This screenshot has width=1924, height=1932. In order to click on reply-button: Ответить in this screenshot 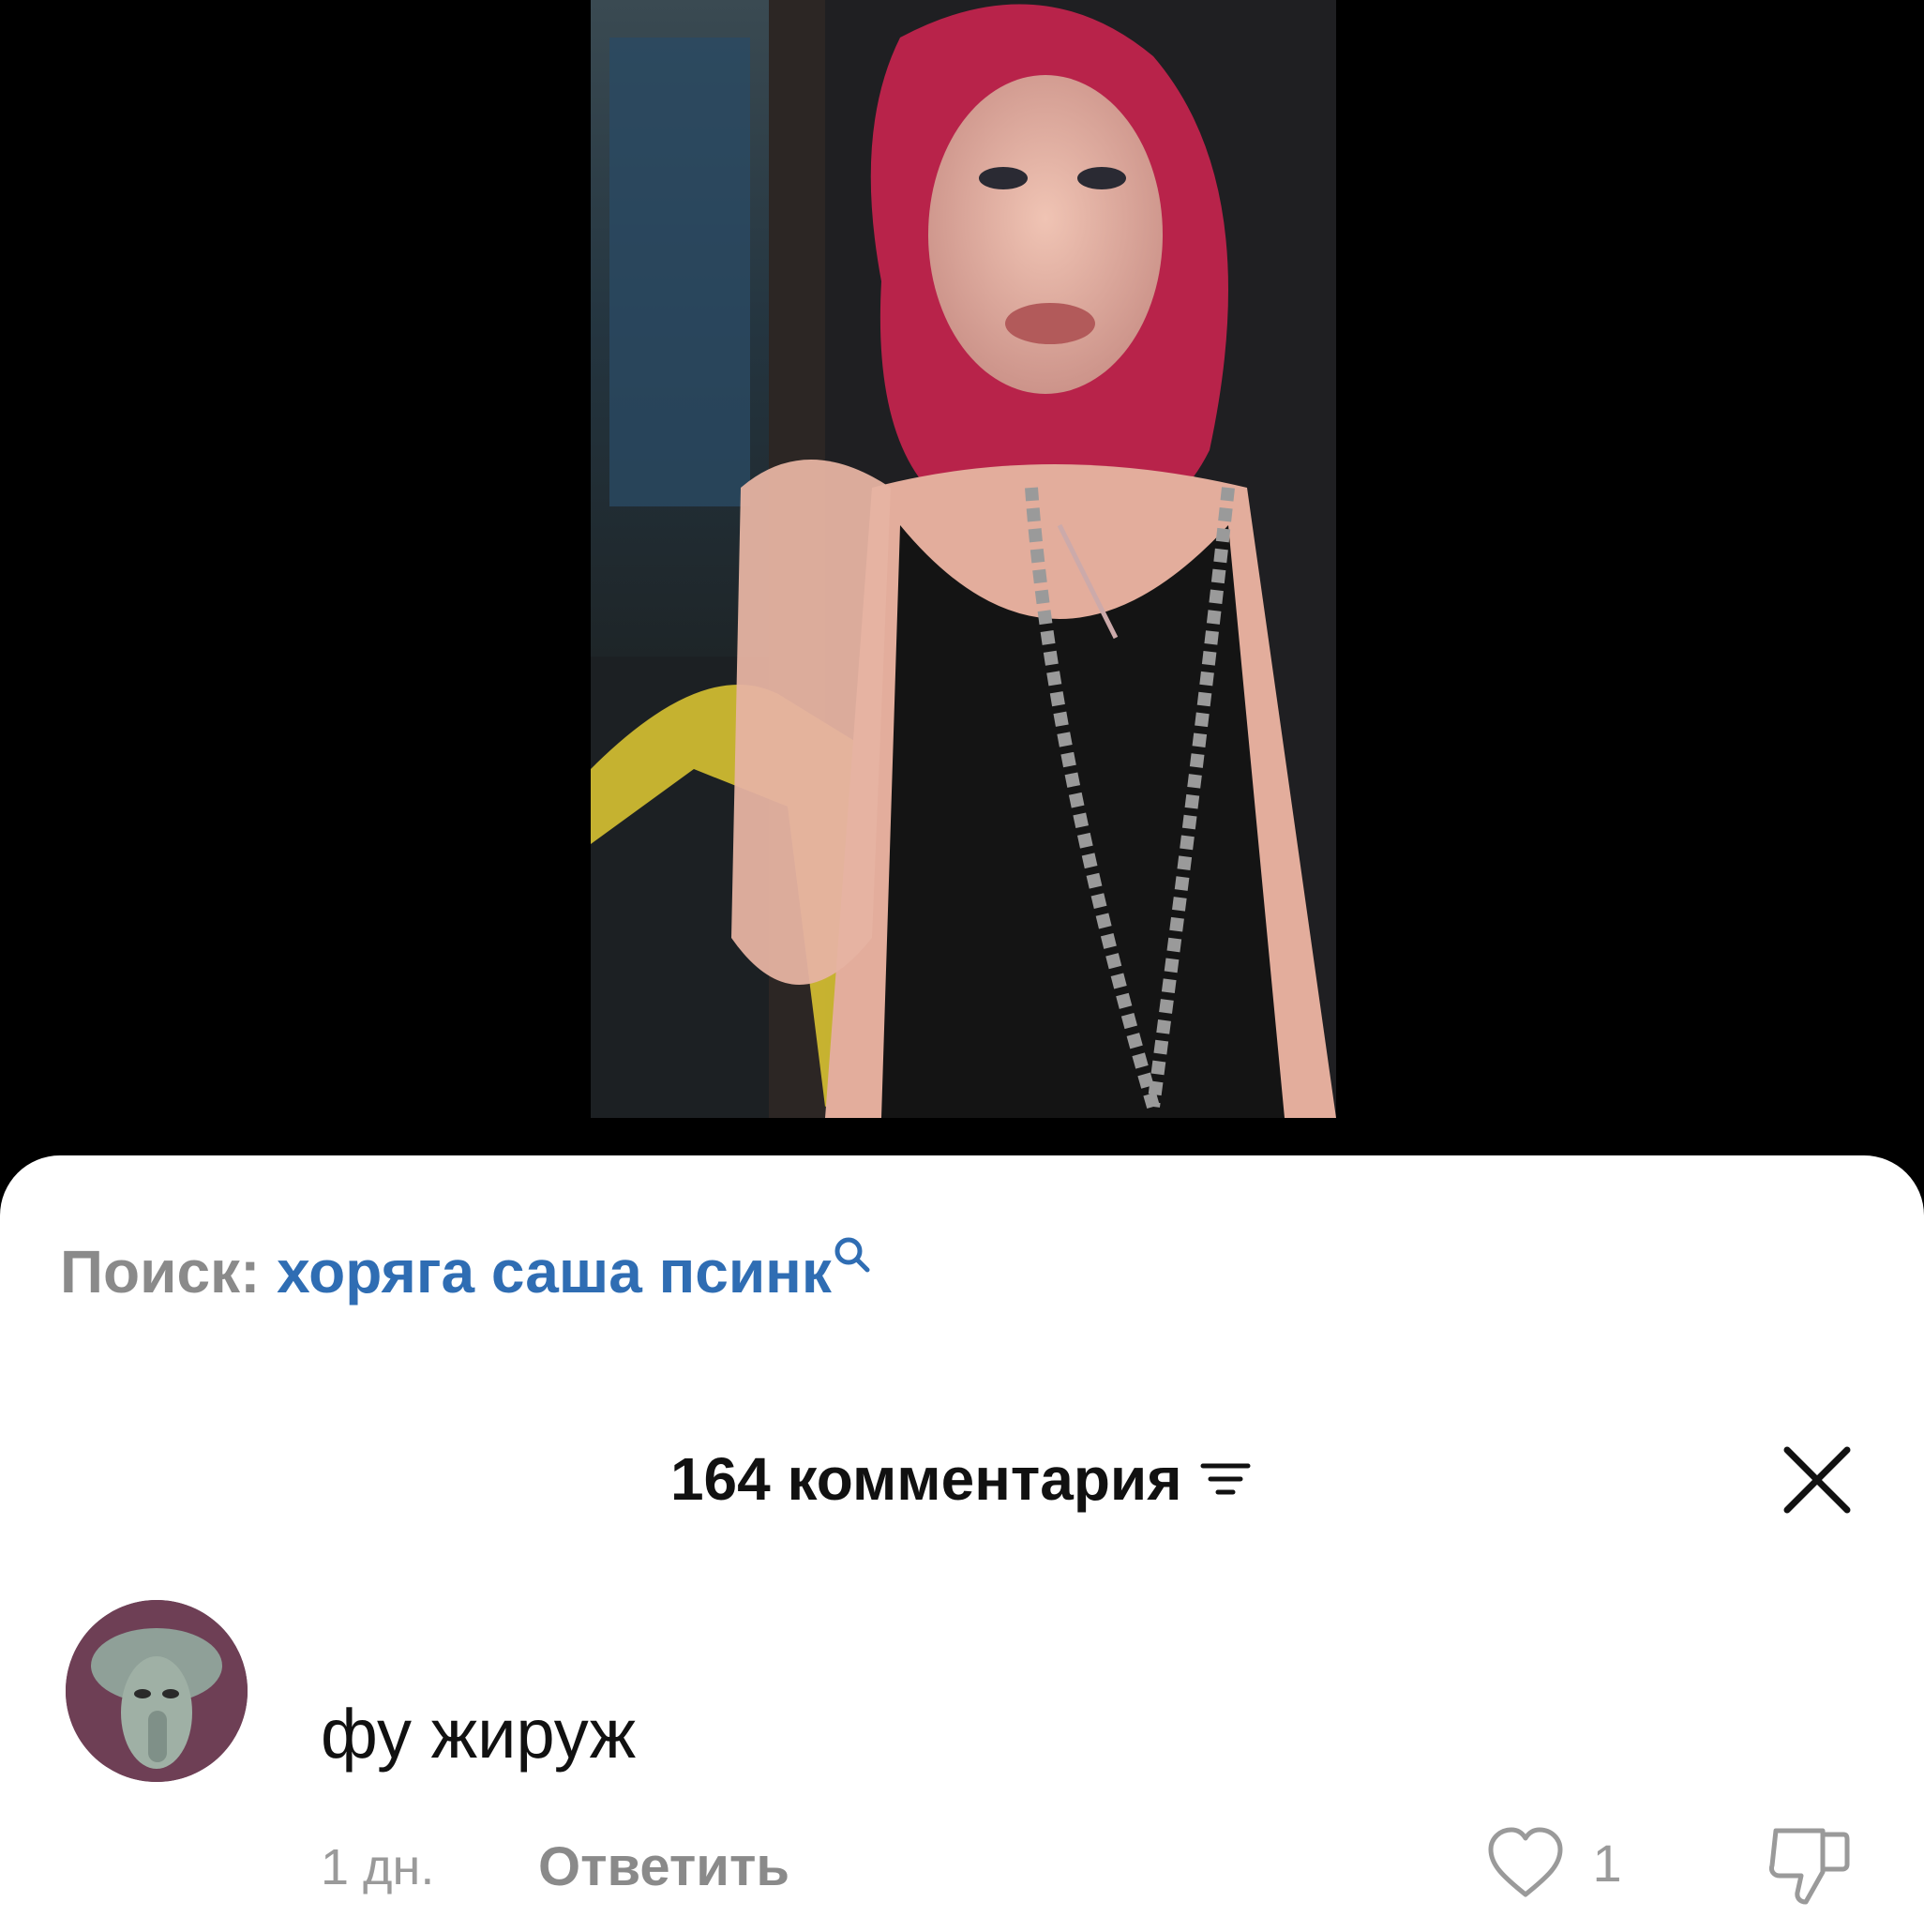, I will do `click(663, 1867)`.